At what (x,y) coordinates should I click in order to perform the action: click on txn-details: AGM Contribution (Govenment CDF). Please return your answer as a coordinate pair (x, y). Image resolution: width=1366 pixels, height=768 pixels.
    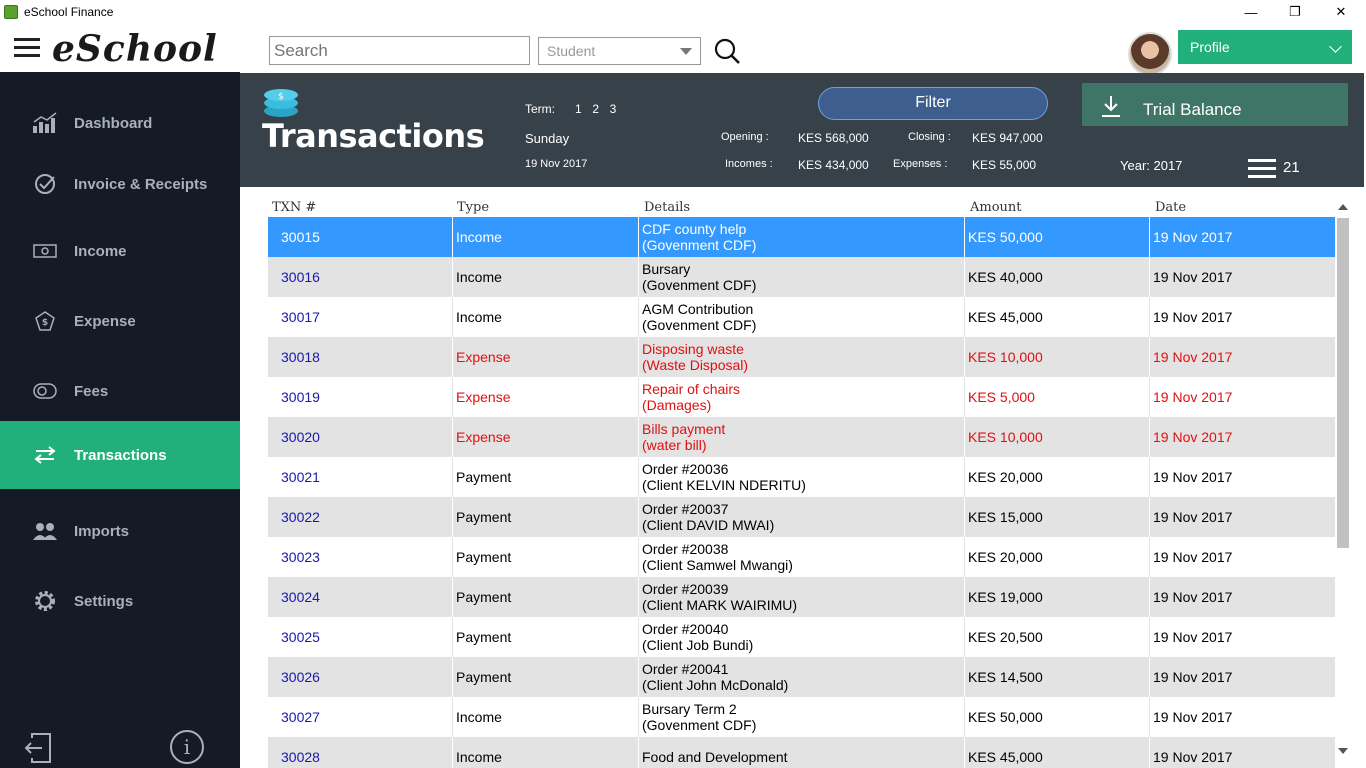
    Looking at the image, I should click on (699, 317).